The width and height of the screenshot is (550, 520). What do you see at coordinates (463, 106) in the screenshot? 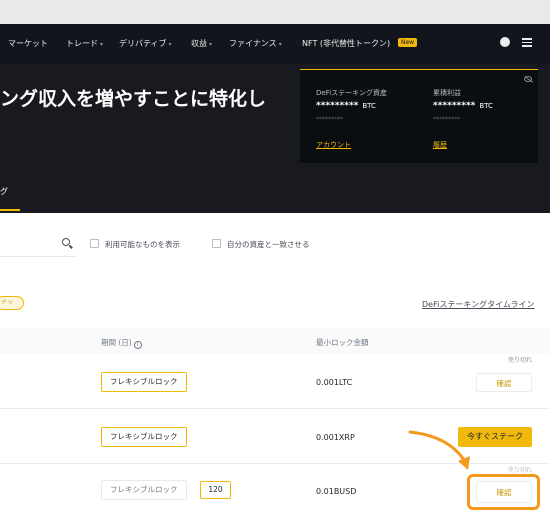
I see `cumulative-profit-value: ********* BTC` at bounding box center [463, 106].